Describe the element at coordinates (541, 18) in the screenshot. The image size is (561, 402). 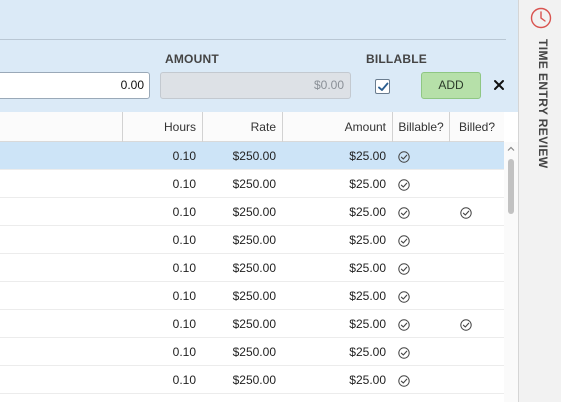
I see `clock-icon` at that location.